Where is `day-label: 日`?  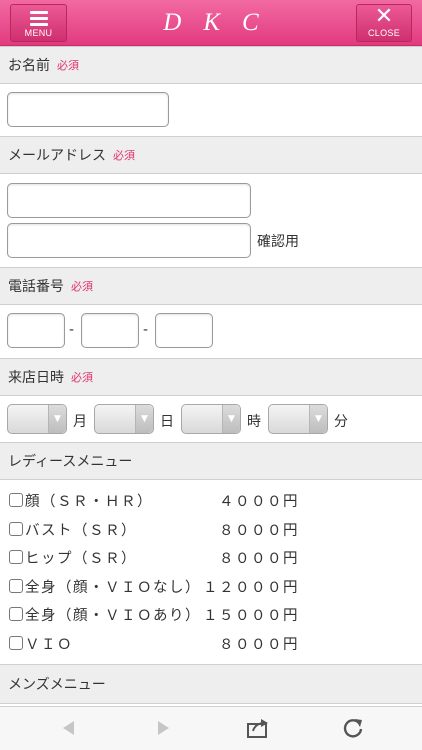
day-label: 日 is located at coordinates (167, 422).